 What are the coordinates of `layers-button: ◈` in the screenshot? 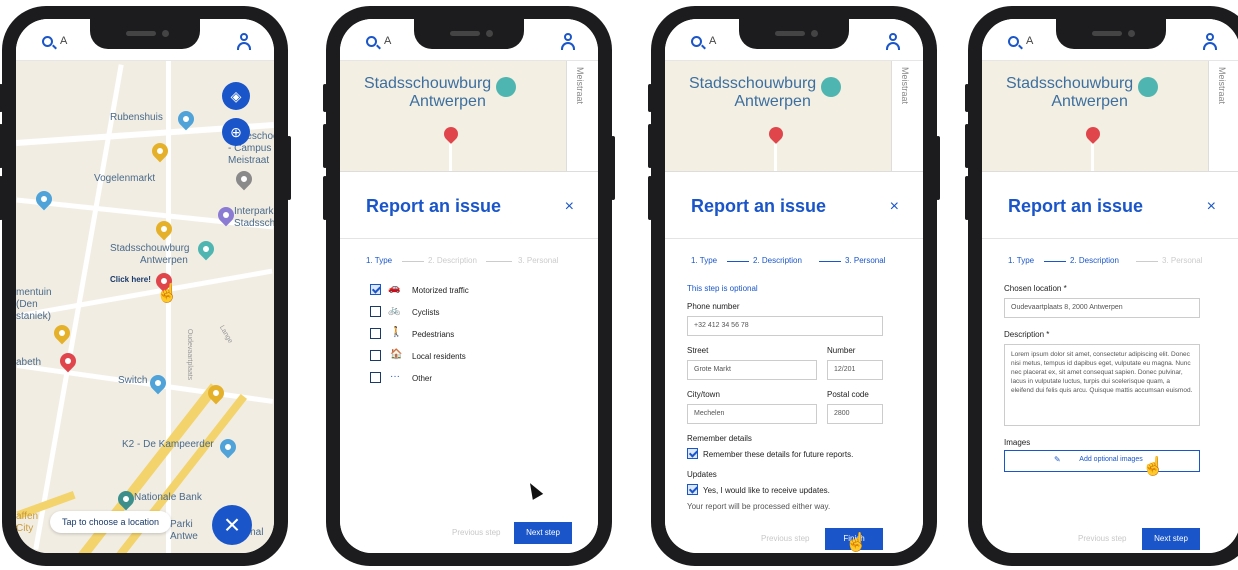 It's located at (236, 96).